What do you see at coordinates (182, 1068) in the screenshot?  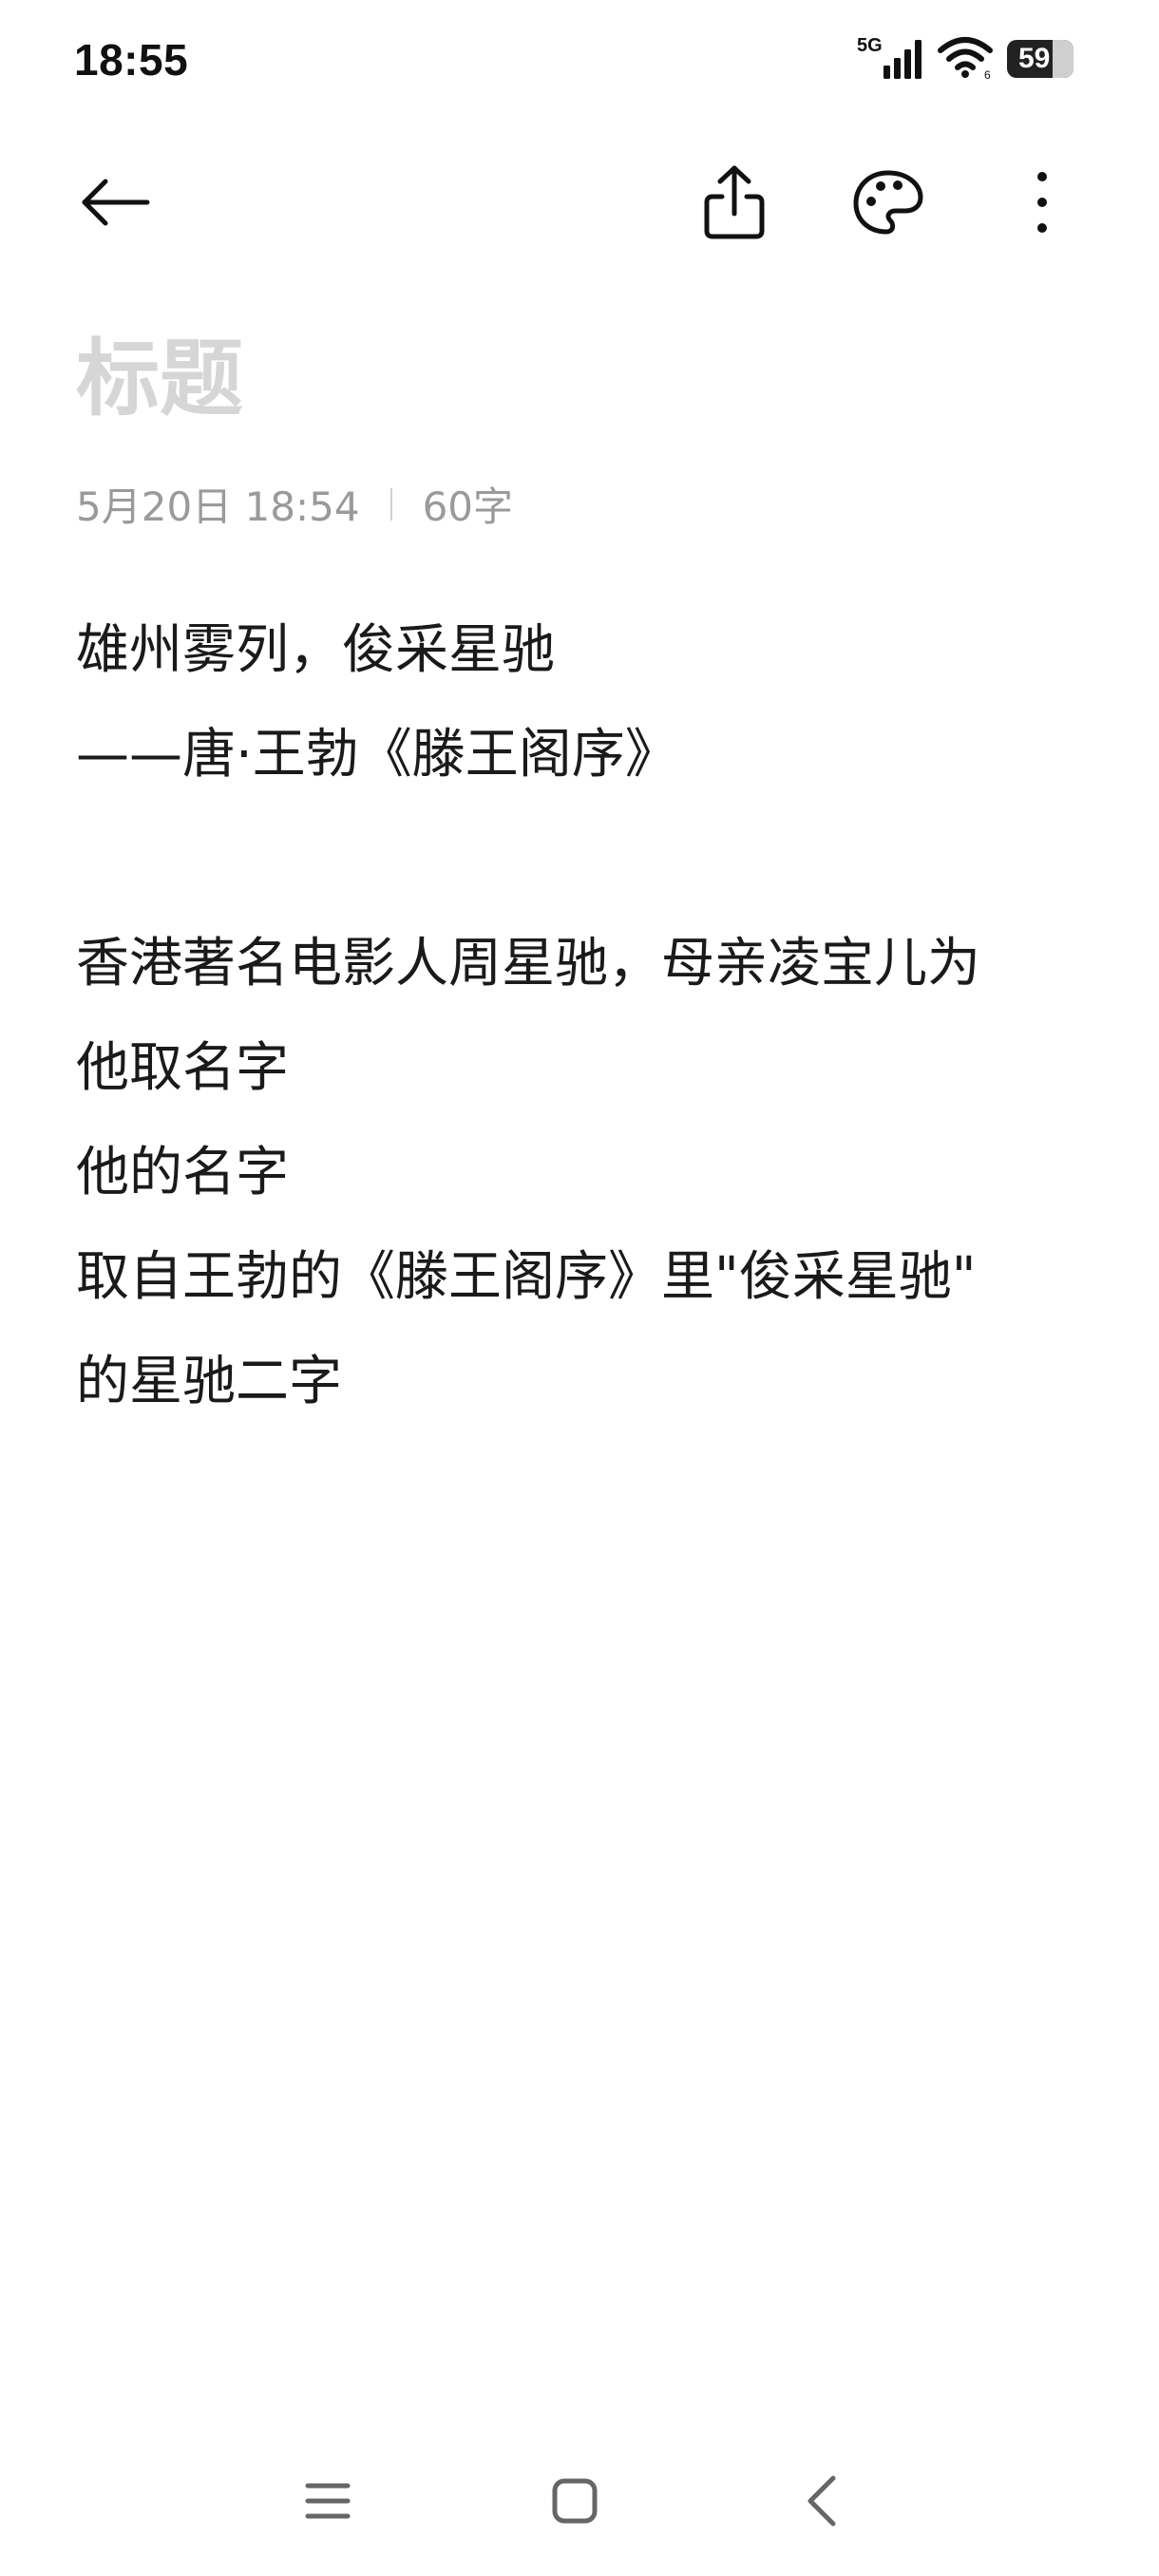 I see `note-line: 他取名字` at bounding box center [182, 1068].